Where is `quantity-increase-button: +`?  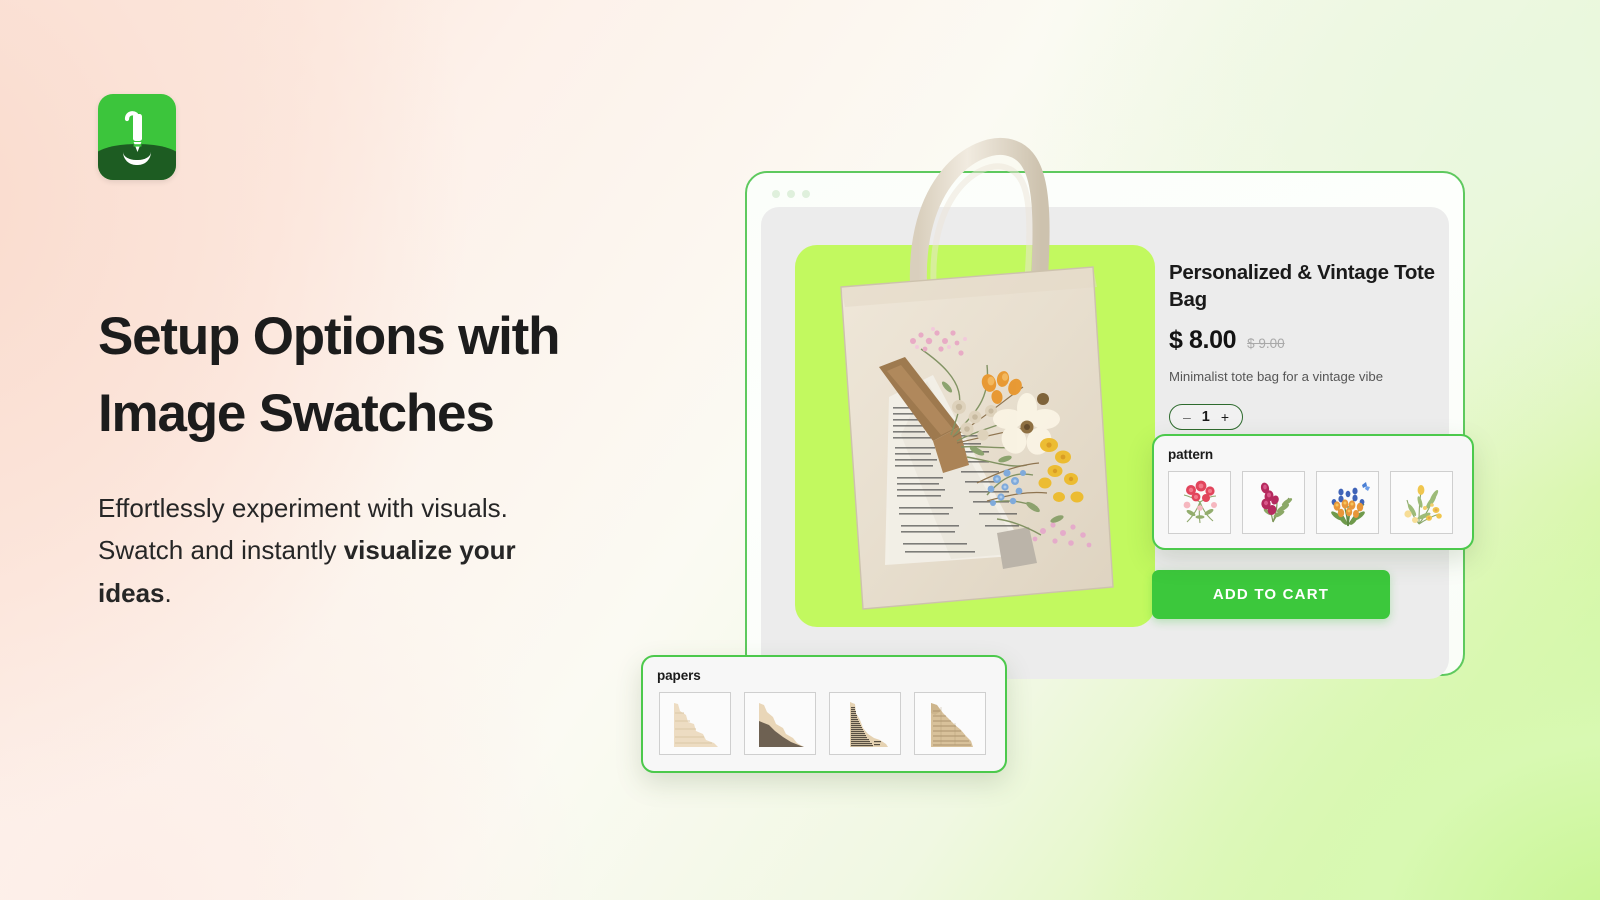
quantity-increase-button: + is located at coordinates (1225, 417).